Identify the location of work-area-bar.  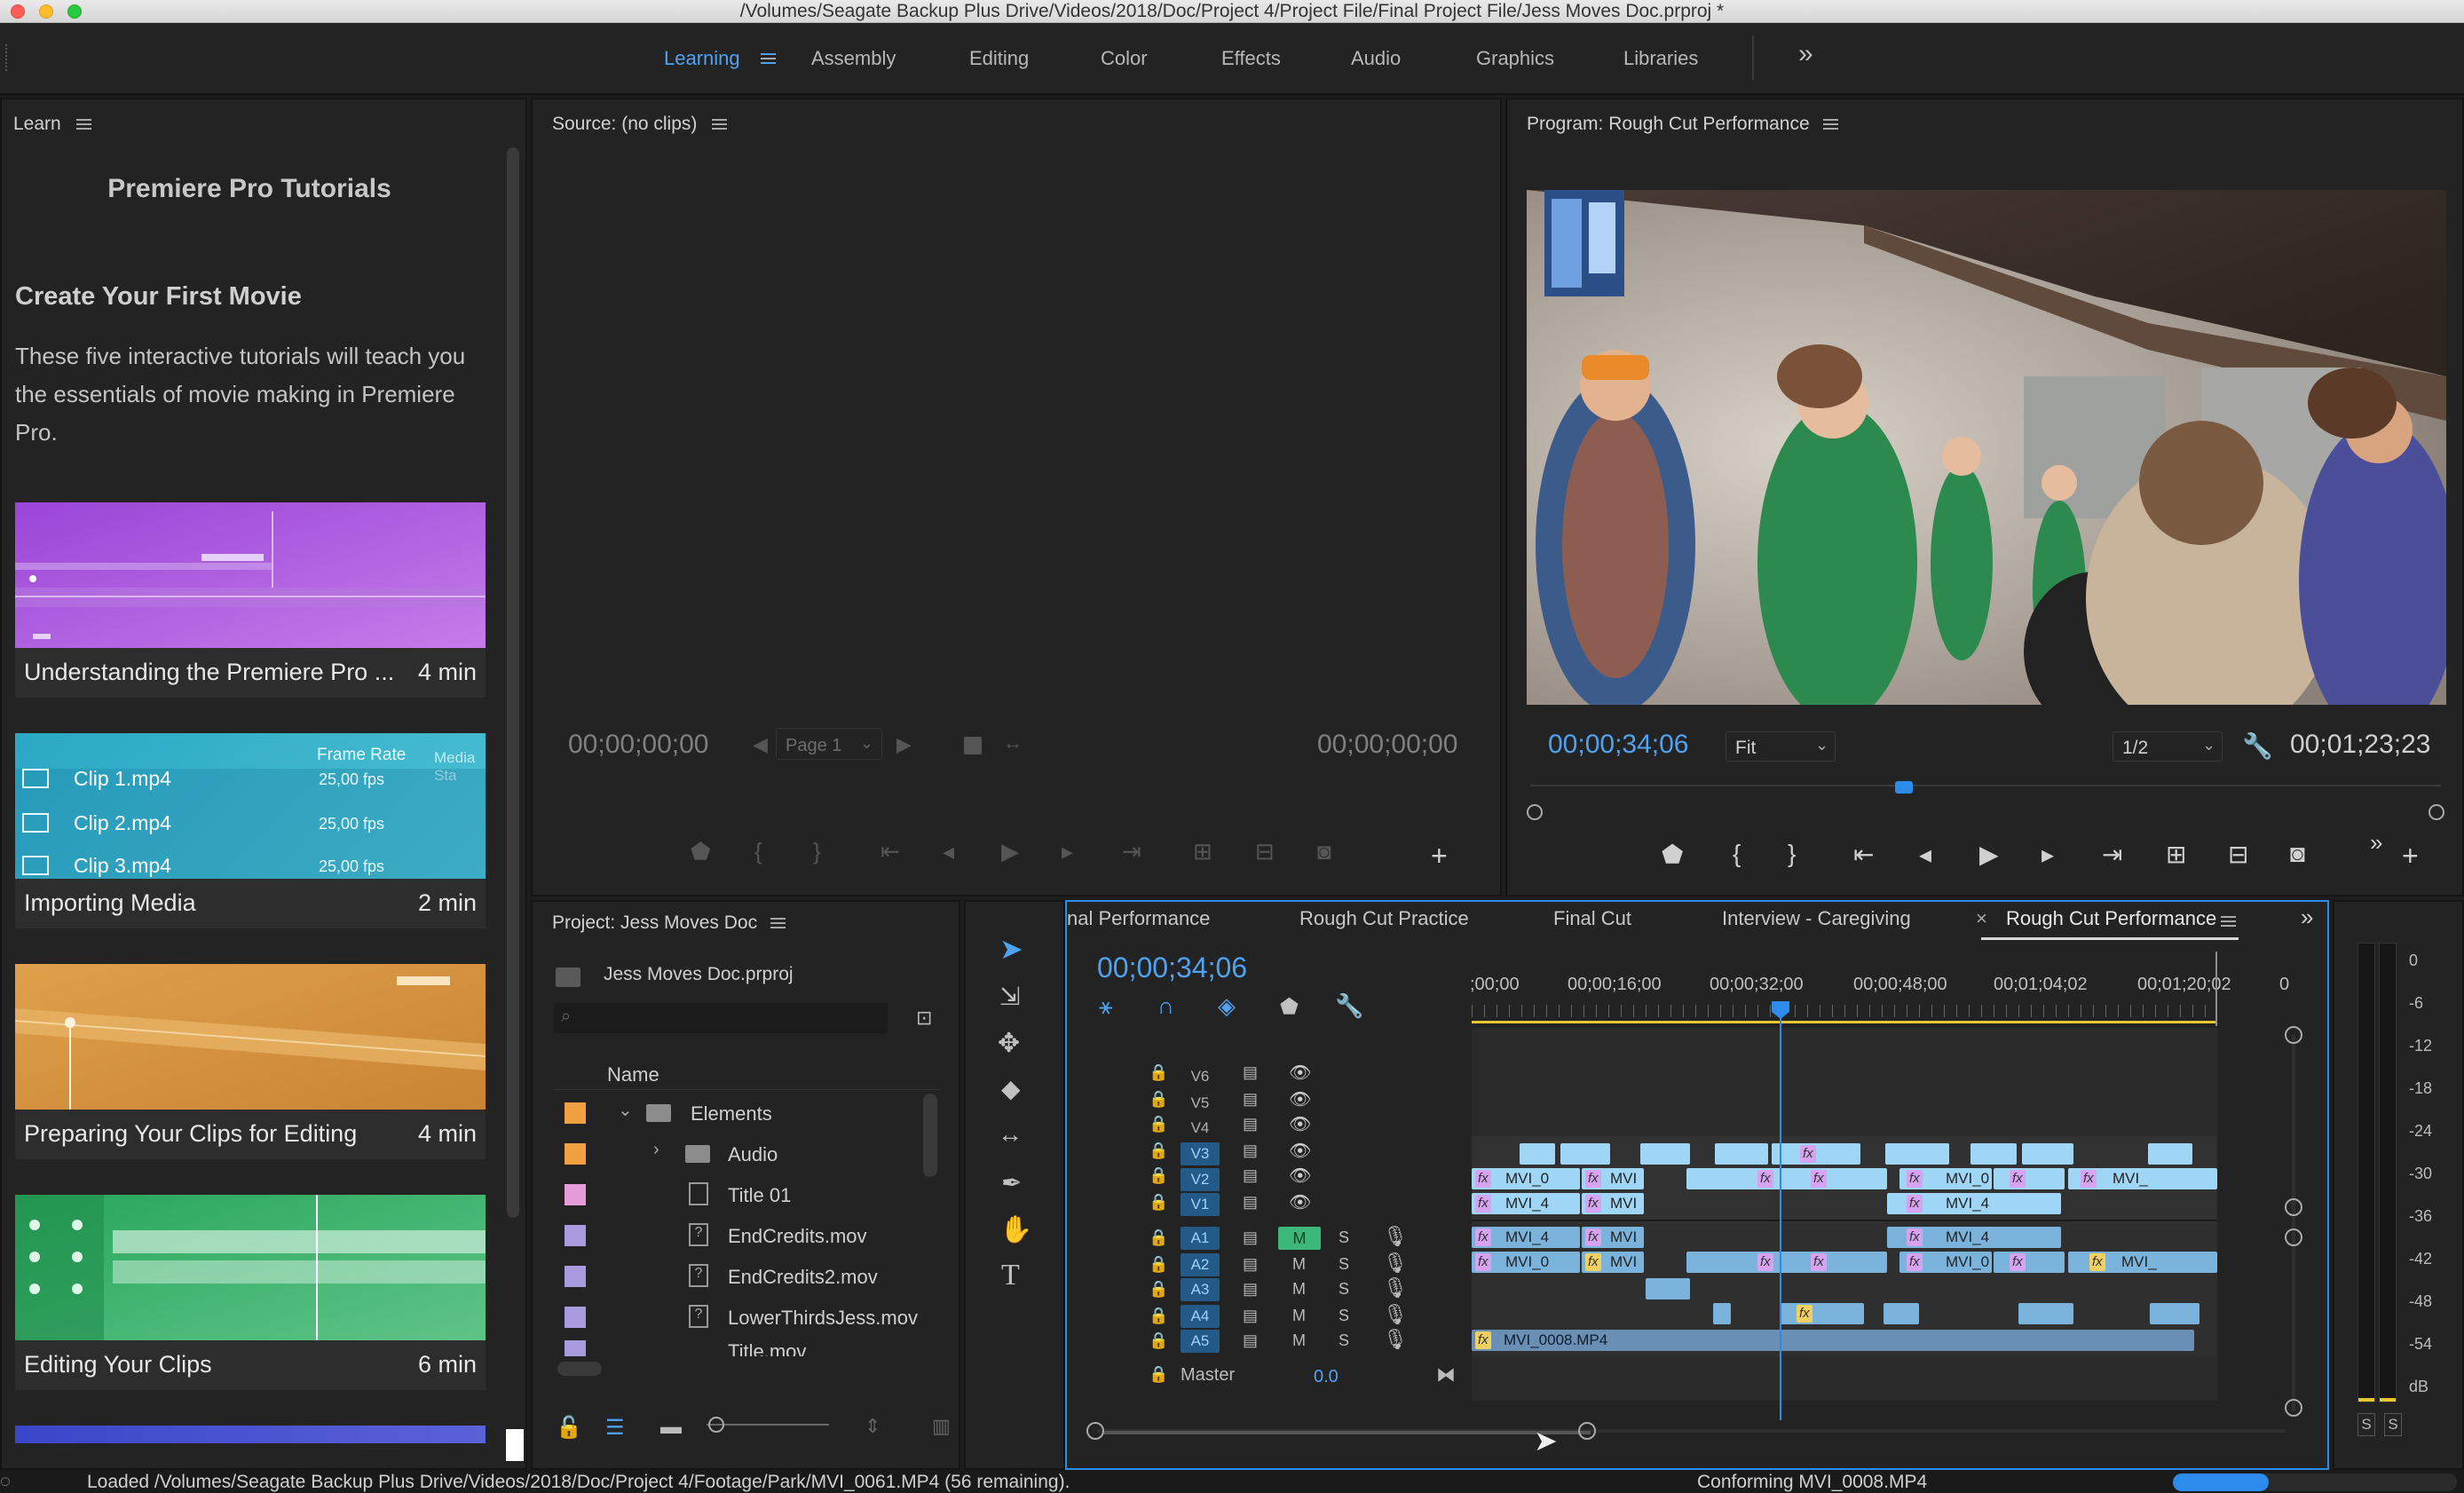
(1844, 1022).